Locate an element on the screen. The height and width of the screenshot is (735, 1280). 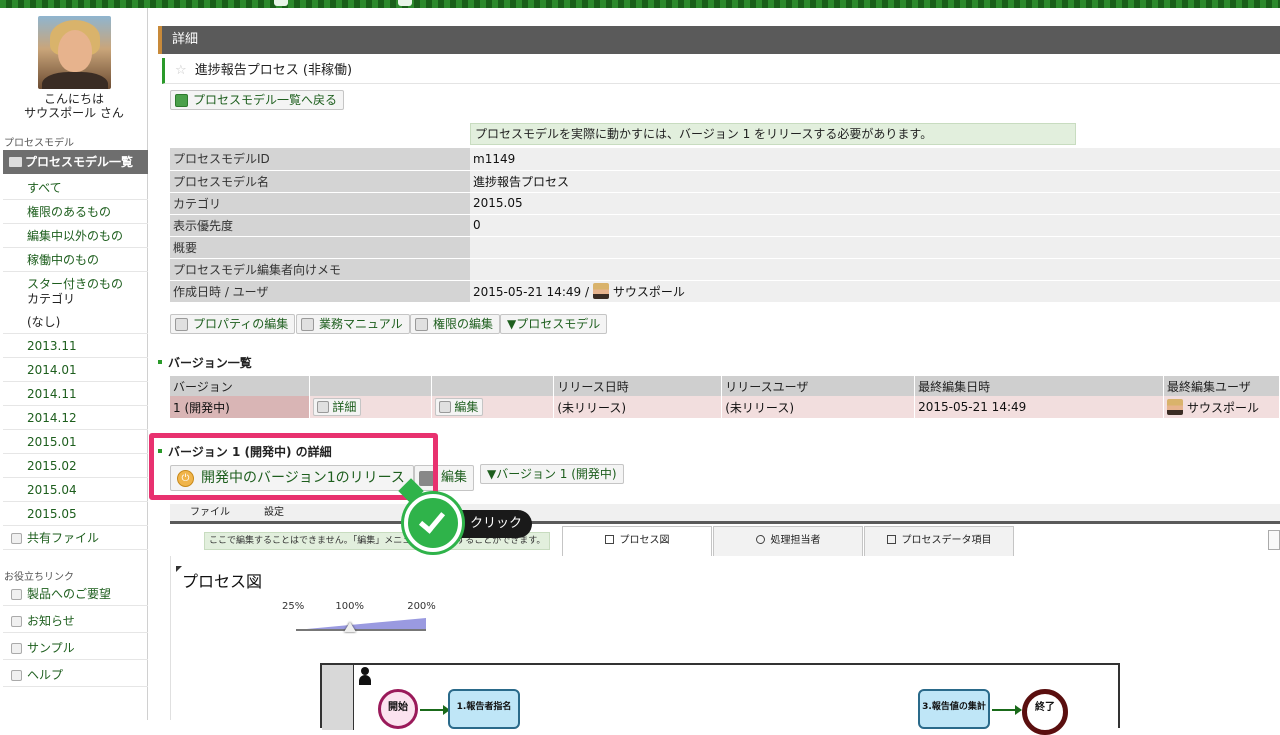
tab-process-data: プロセスデータ項目 is located at coordinates (939, 541).